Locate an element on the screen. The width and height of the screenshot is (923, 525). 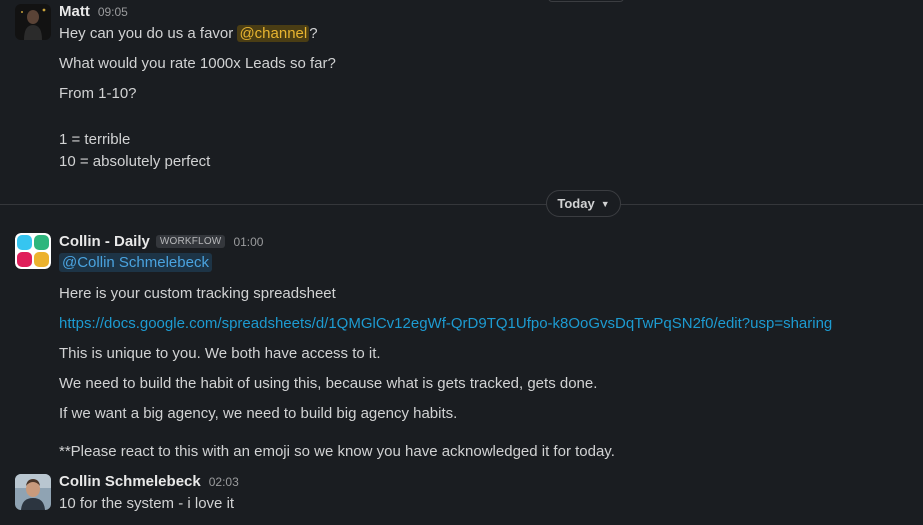
day-divider is located at coordinates (461, 204).